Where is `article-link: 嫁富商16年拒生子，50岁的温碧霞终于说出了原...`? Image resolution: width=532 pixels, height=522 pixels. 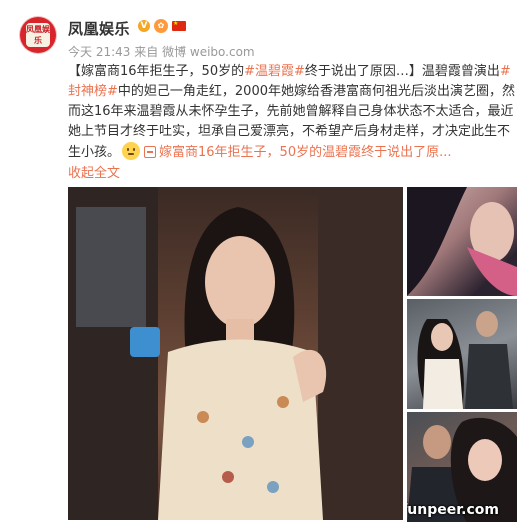 article-link: 嫁富商16年拒生子，50岁的温碧霞终于说出了原... is located at coordinates (305, 152).